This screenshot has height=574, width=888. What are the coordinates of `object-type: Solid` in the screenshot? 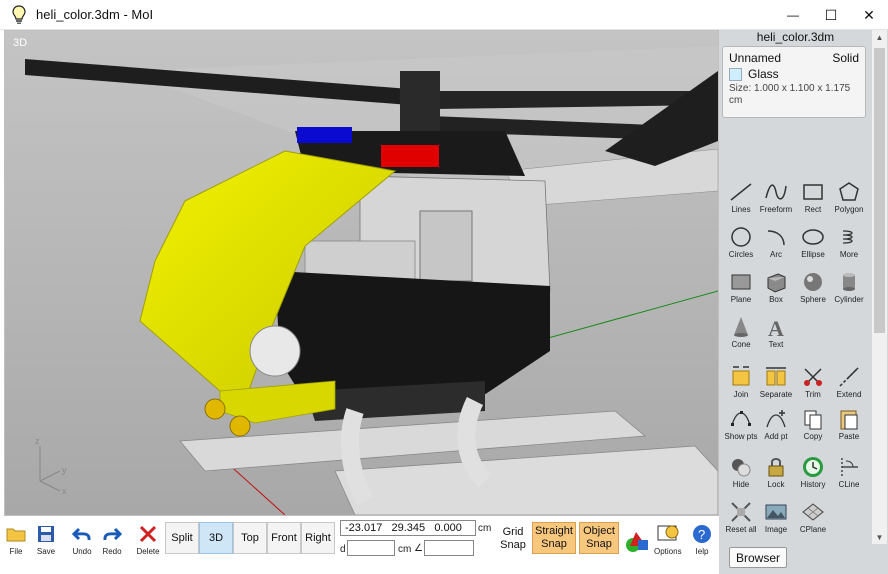 It's located at (845, 58).